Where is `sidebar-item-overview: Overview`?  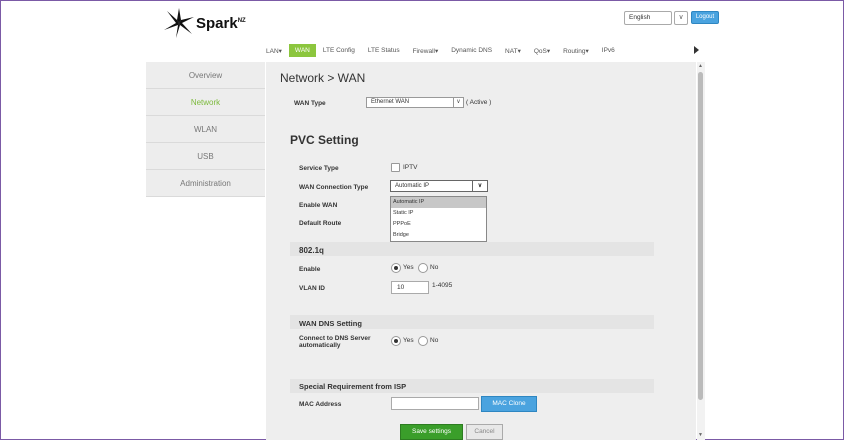
sidebar-item-overview: Overview is located at coordinates (205, 75).